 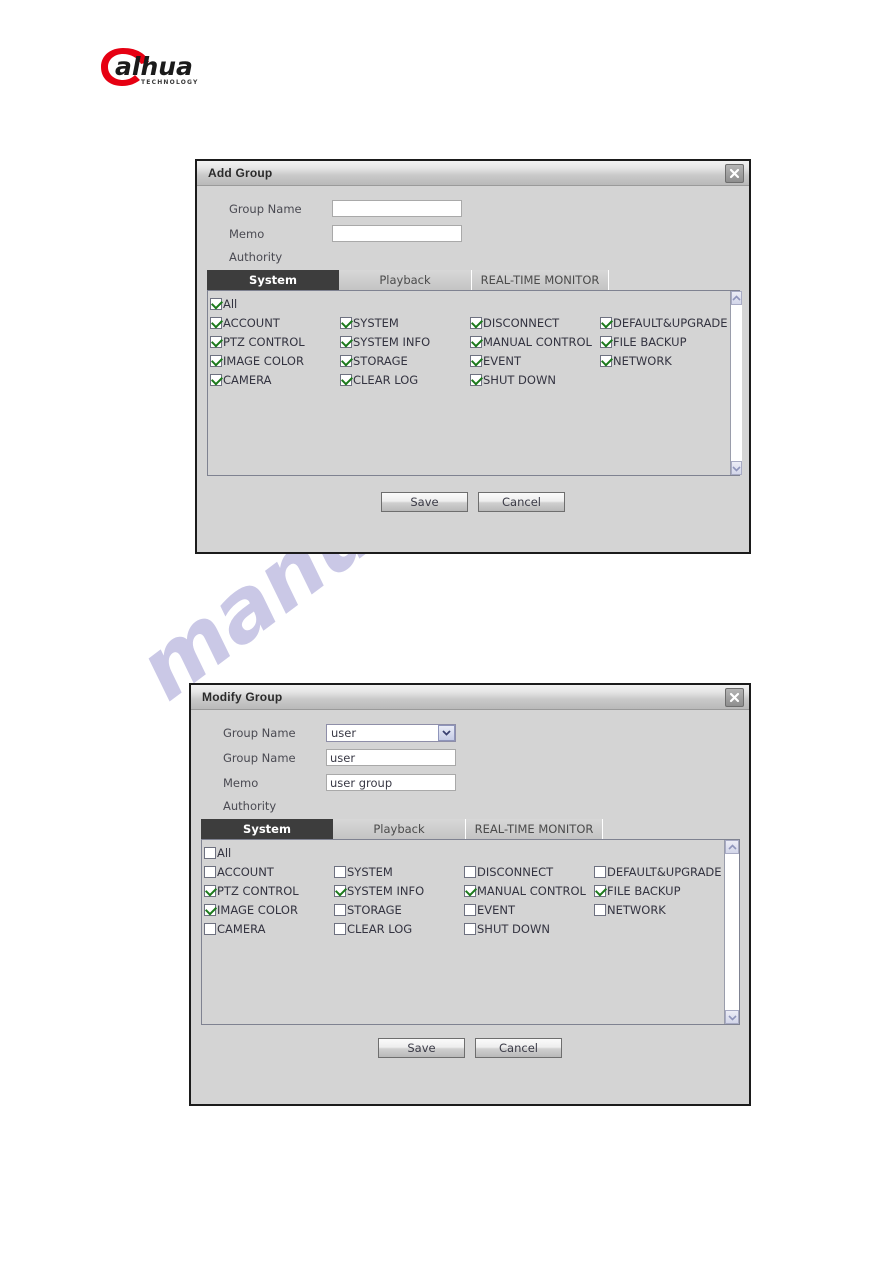 What do you see at coordinates (463, 852) in the screenshot?
I see `permission-row-all: All` at bounding box center [463, 852].